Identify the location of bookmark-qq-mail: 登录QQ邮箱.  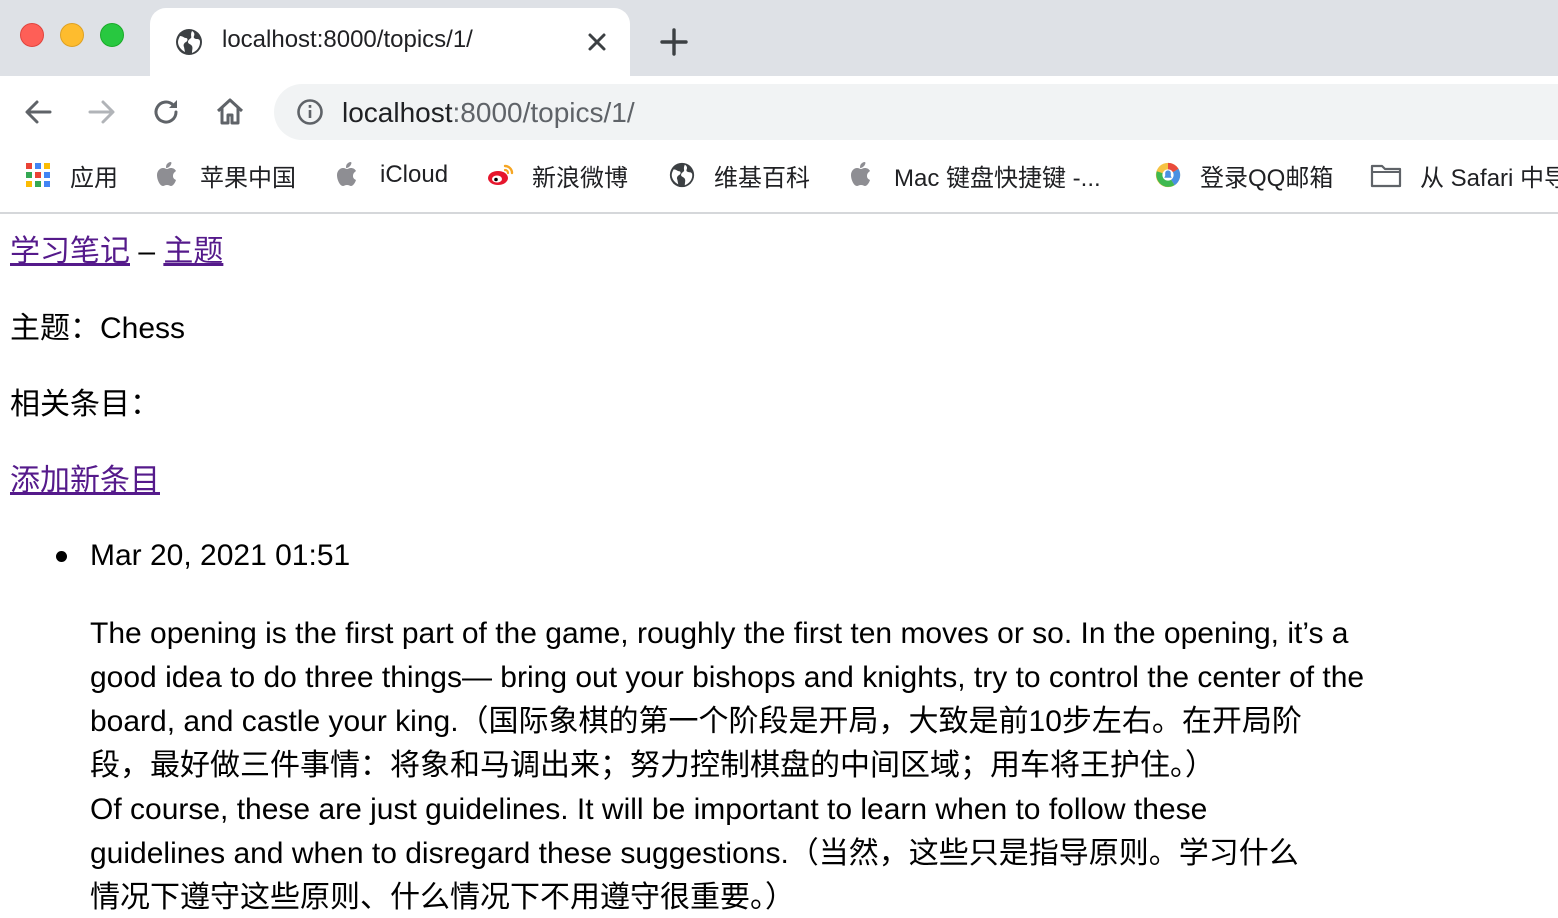
(1244, 176).